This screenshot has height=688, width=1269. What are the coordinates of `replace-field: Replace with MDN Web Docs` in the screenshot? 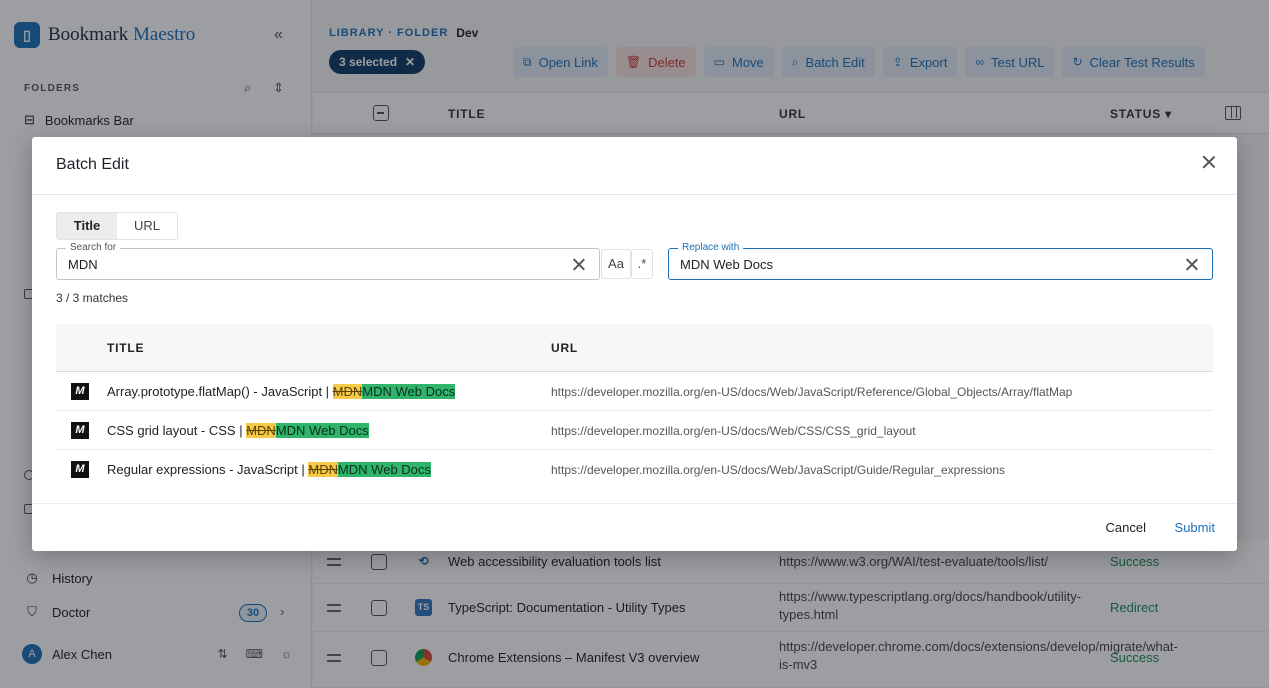 It's located at (940, 261).